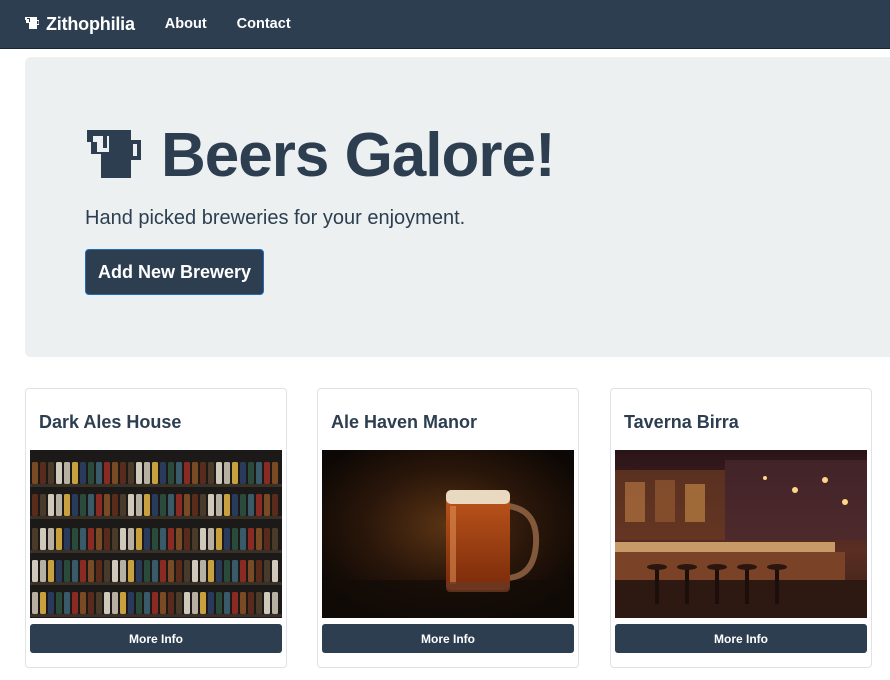  I want to click on brand-link: Zithophilia, so click(80, 24).